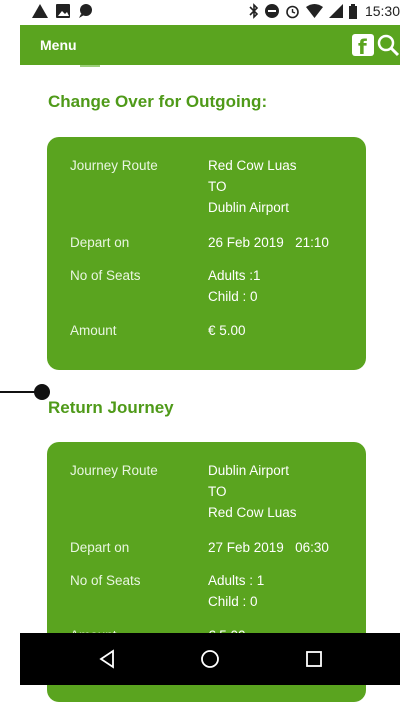  I want to click on search-icon, so click(388, 45).